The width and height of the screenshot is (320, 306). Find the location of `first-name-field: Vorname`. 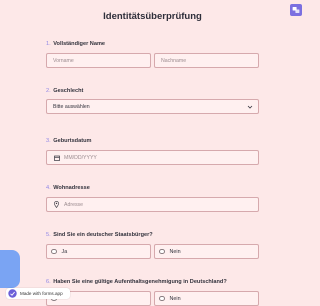

first-name-field: Vorname is located at coordinates (98, 60).